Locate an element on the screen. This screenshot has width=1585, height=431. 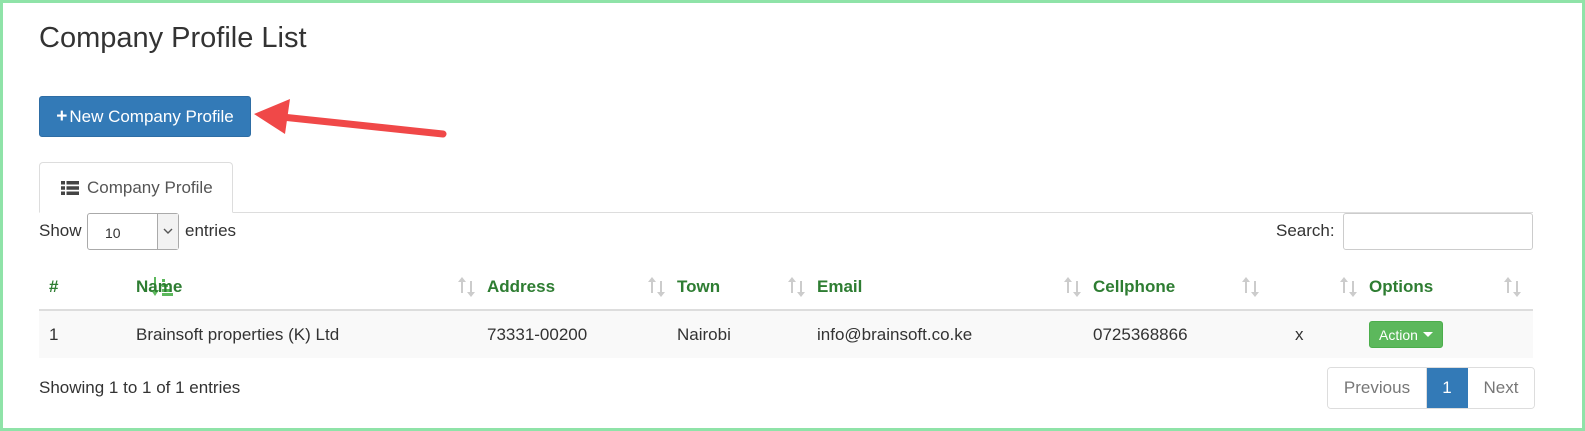
cell-extra: x is located at coordinates (1320, 334).